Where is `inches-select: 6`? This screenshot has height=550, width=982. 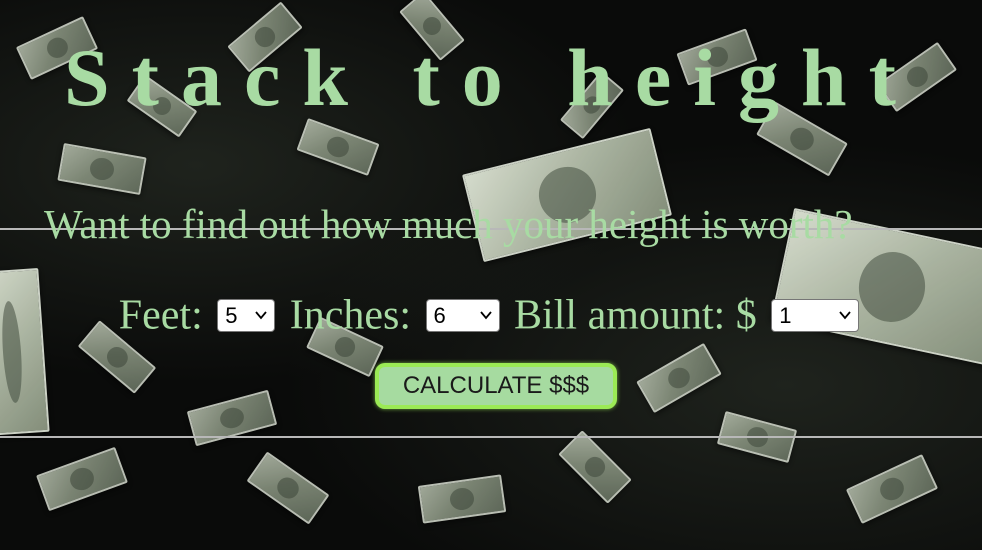 inches-select: 6 is located at coordinates (462, 315).